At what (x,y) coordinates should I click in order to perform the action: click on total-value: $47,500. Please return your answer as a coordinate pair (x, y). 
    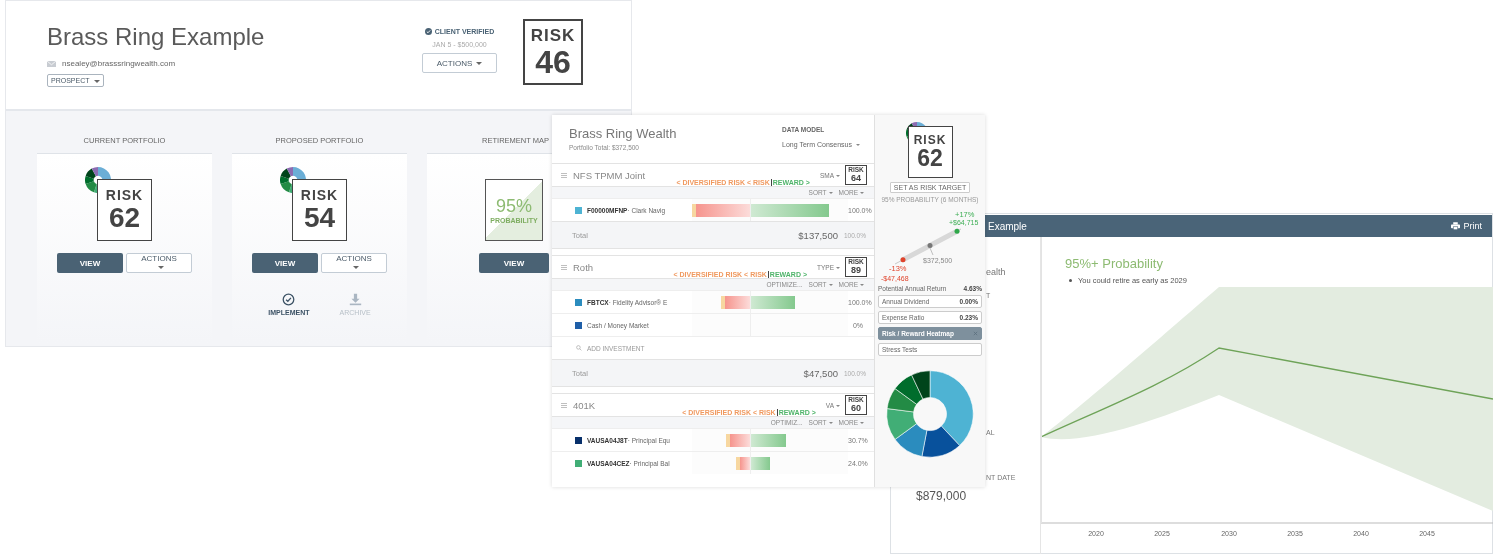
    Looking at the image, I should click on (820, 373).